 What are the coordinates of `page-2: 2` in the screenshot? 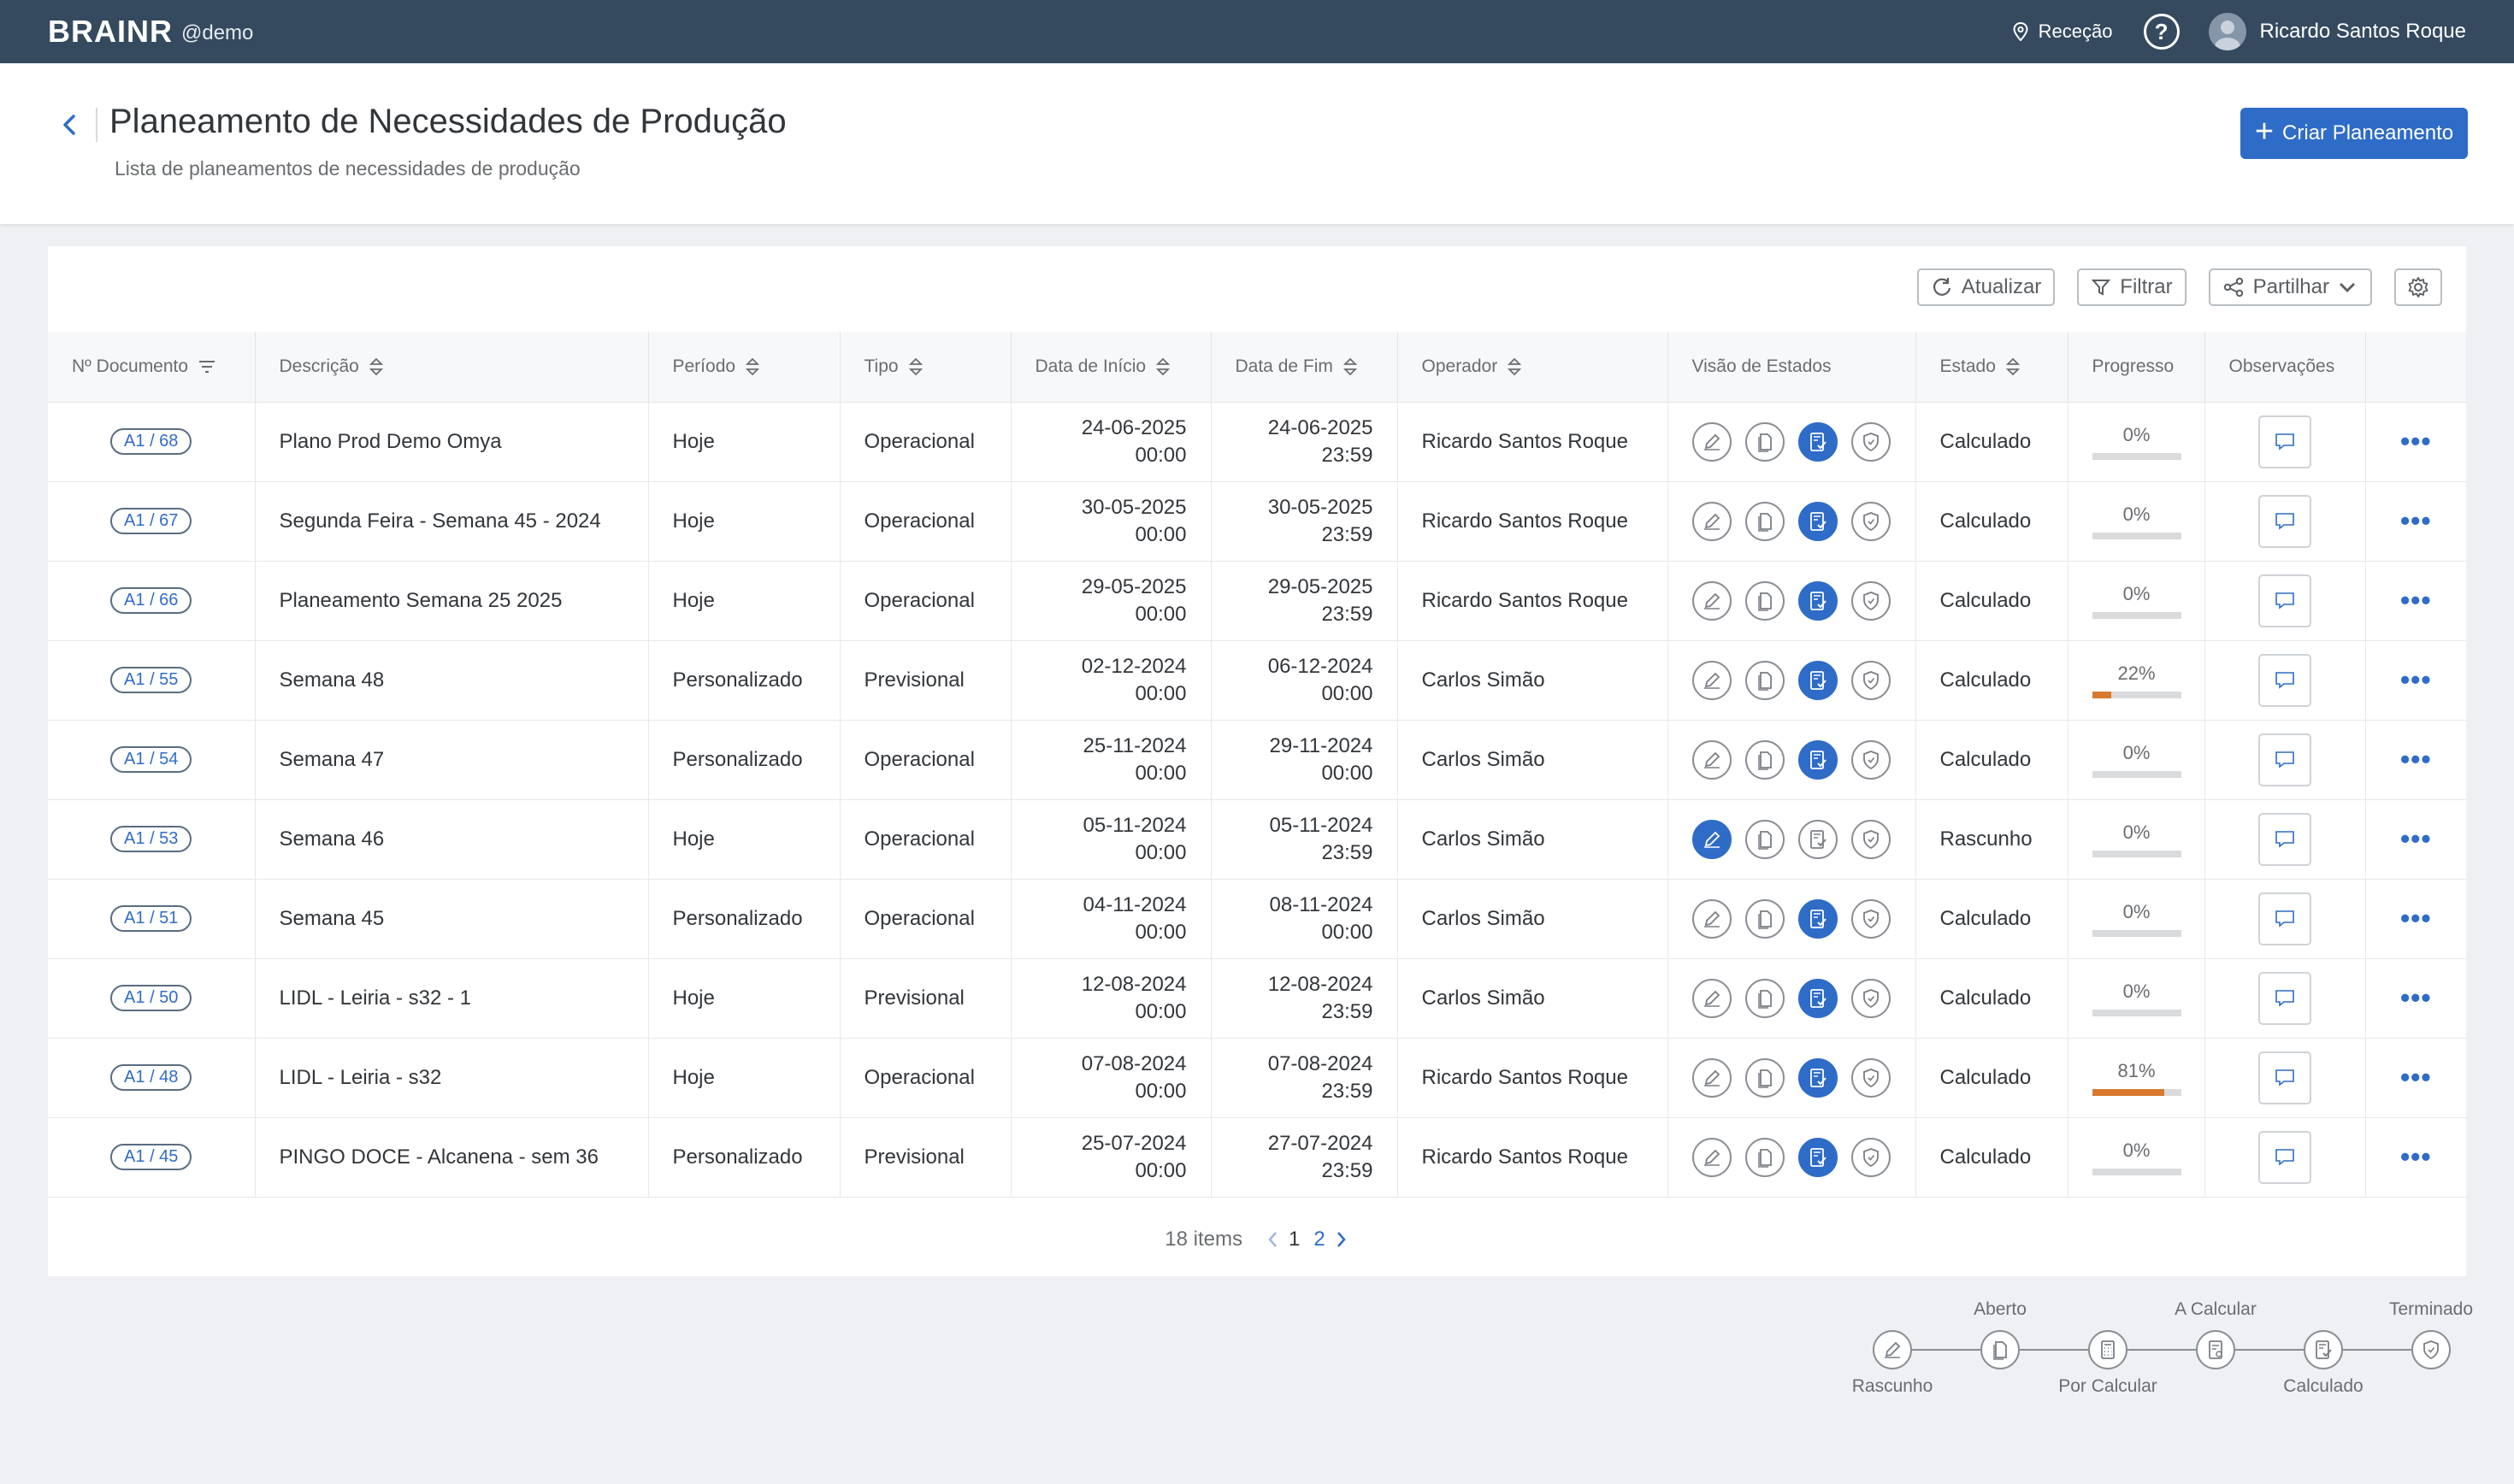 It's located at (1319, 1239).